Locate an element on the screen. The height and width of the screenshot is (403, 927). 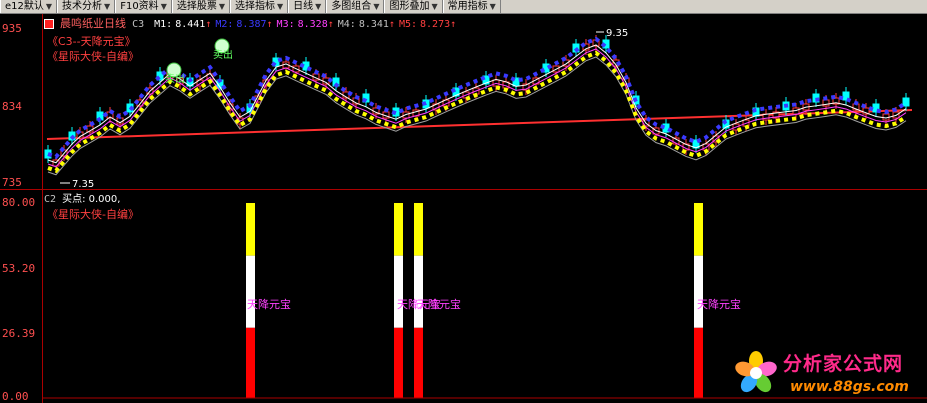
watermark: 分析家公式网 www.88gs.com is located at coordinates (827, 373).